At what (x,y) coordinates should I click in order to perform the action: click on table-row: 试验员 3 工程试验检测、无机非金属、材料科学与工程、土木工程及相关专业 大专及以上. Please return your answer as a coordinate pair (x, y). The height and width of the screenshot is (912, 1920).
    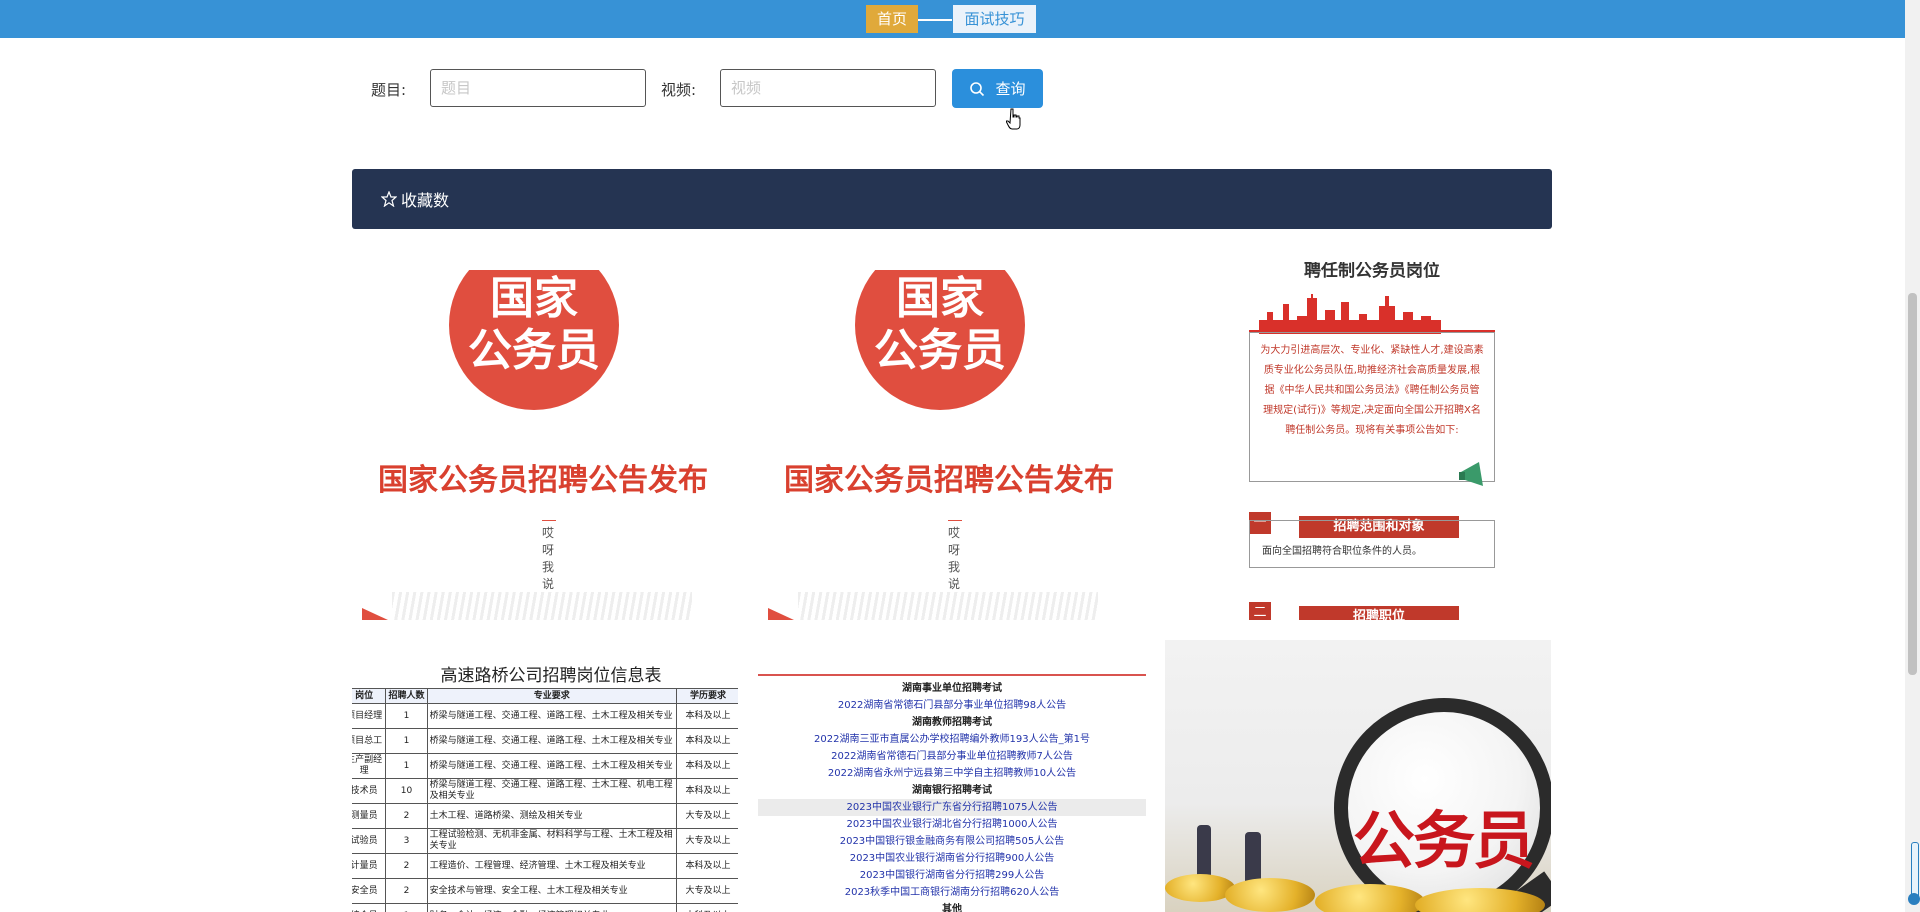
    Looking at the image, I should click on (545, 841).